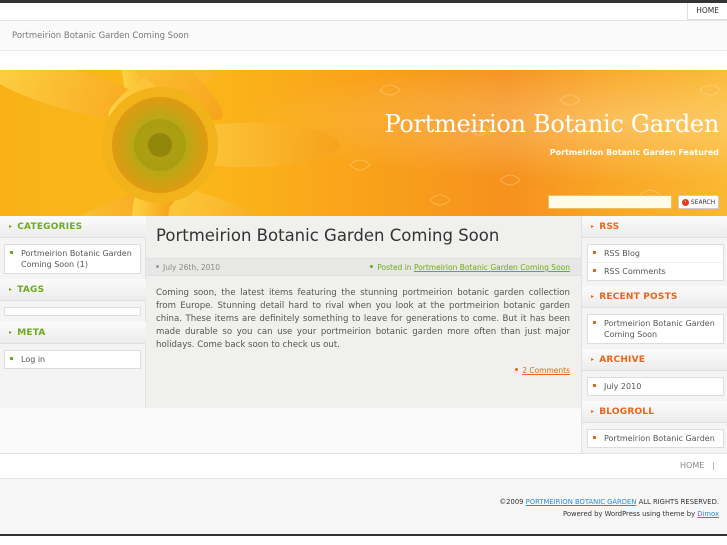 The image size is (727, 545). Describe the element at coordinates (363, 1) in the screenshot. I see `top-bar` at that location.